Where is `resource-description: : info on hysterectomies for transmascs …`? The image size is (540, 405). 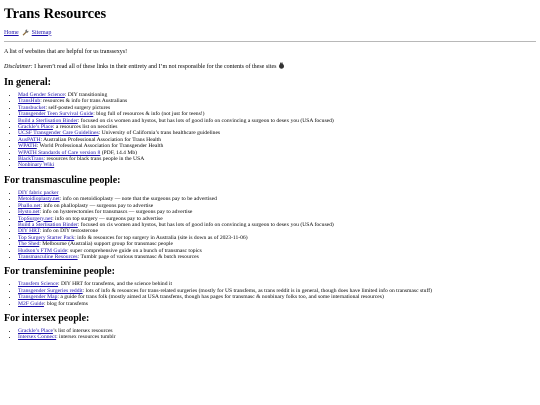 resource-description: : info on hysterectomies for transmascs … is located at coordinates (116, 212).